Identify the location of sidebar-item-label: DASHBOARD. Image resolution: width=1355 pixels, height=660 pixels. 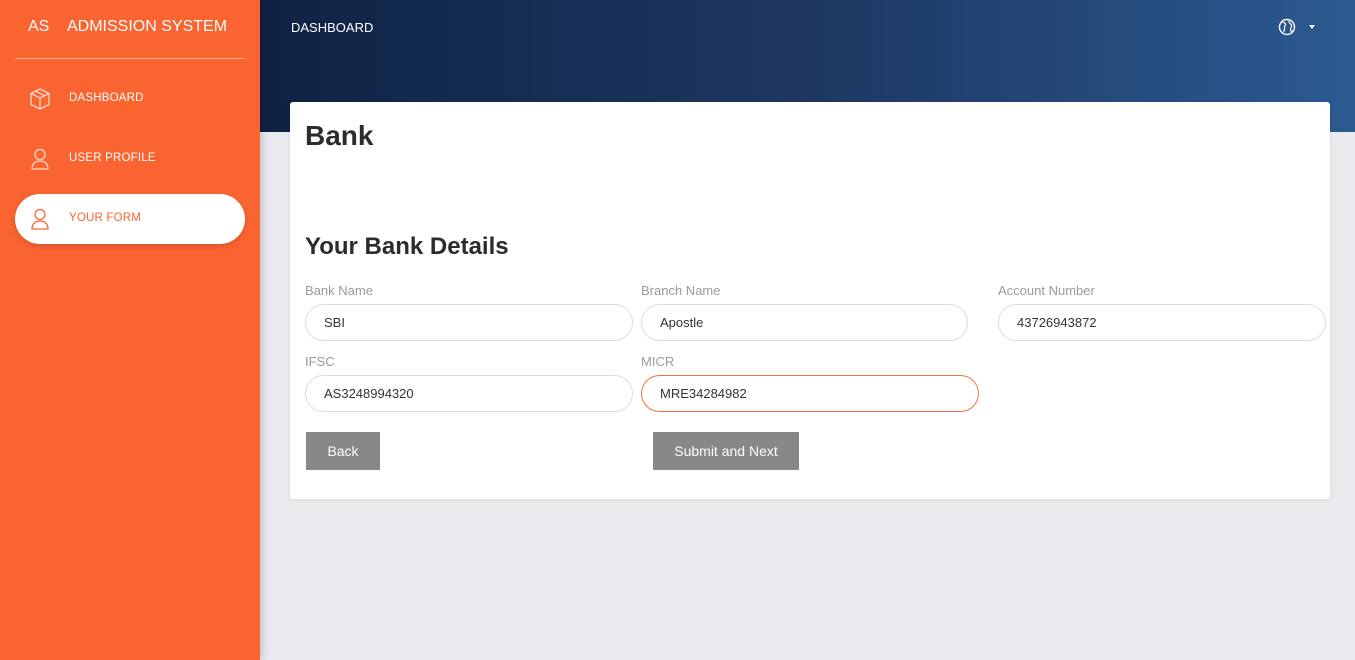
(106, 98).